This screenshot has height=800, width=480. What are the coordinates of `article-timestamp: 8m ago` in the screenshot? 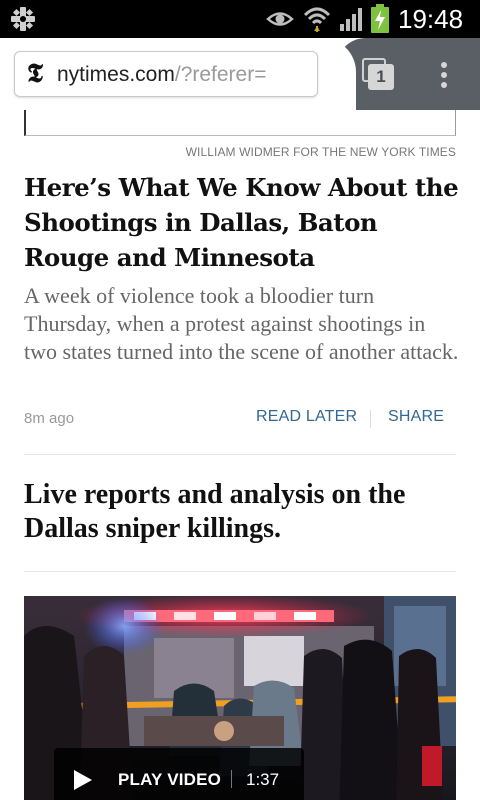 It's located at (49, 418).